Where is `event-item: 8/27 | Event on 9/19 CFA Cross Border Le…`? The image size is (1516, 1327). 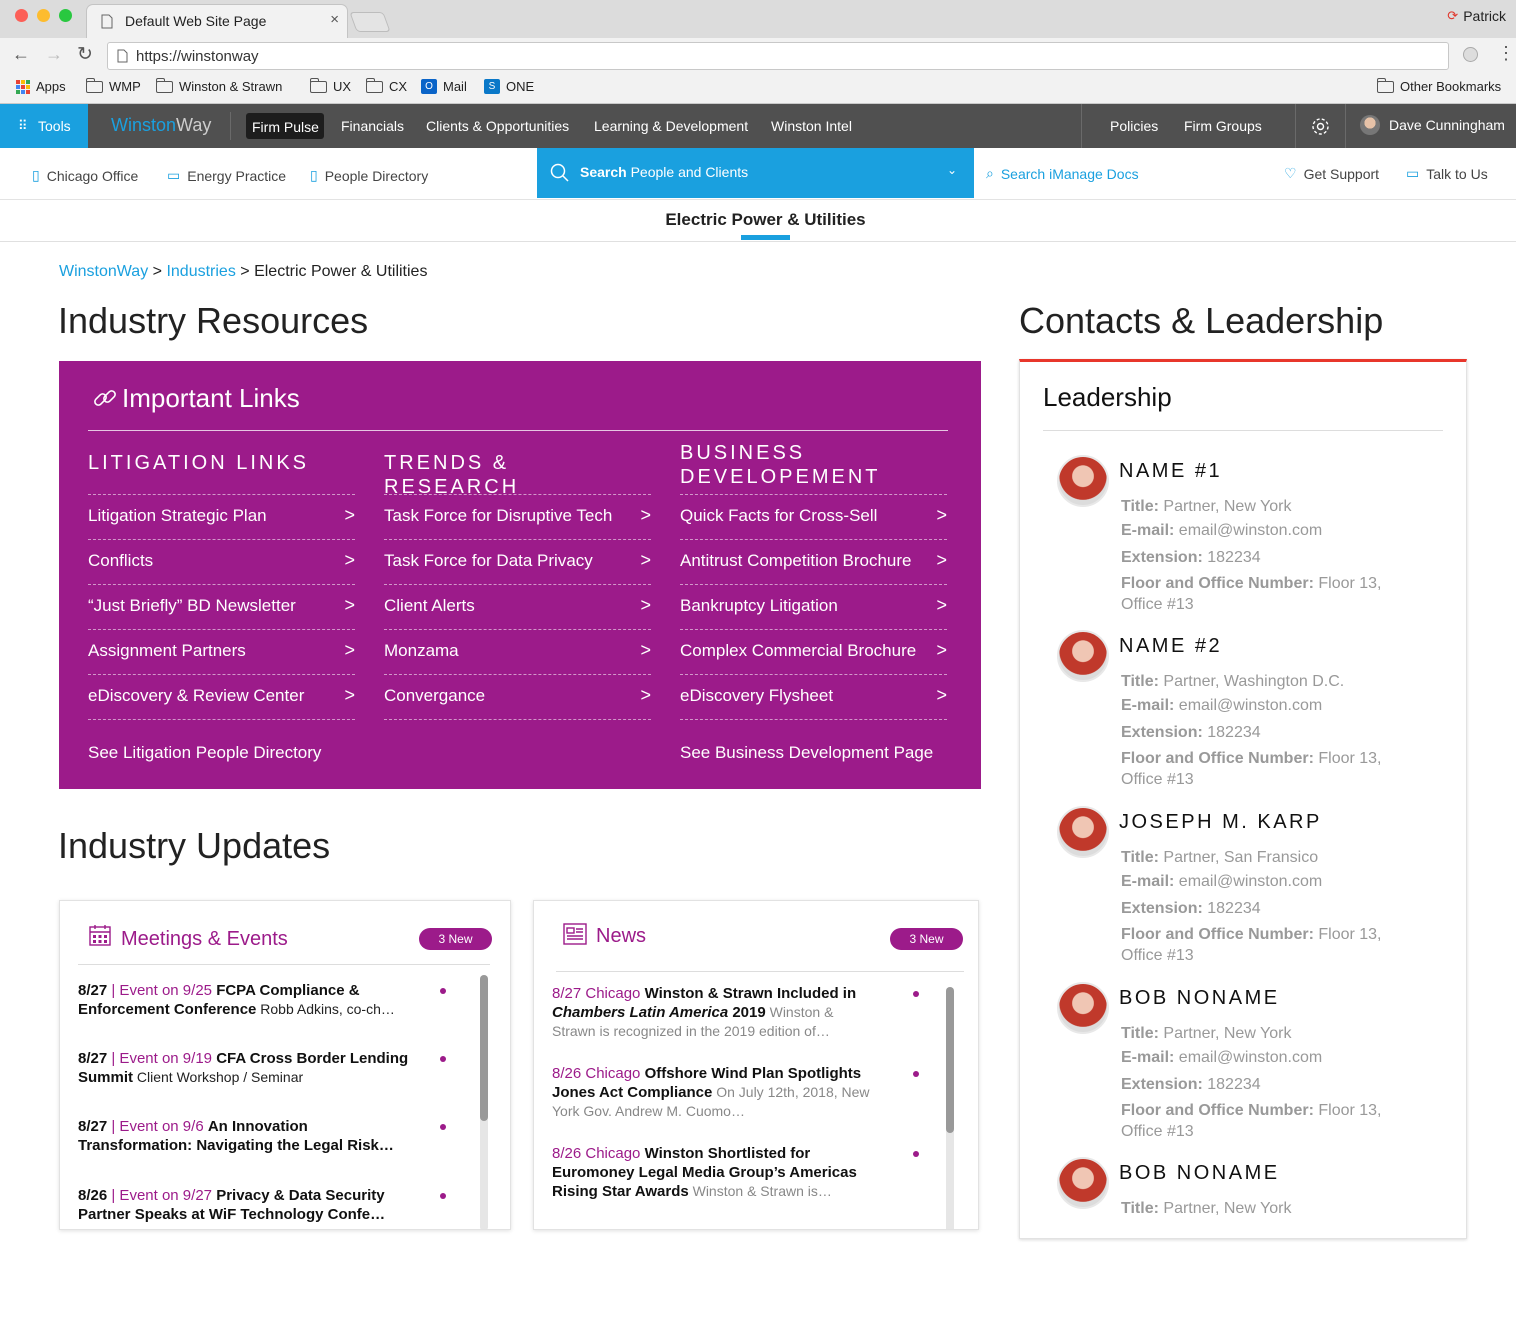
event-item: 8/27 | Event on 9/19 CFA Cross Border Le… is located at coordinates (245, 1068).